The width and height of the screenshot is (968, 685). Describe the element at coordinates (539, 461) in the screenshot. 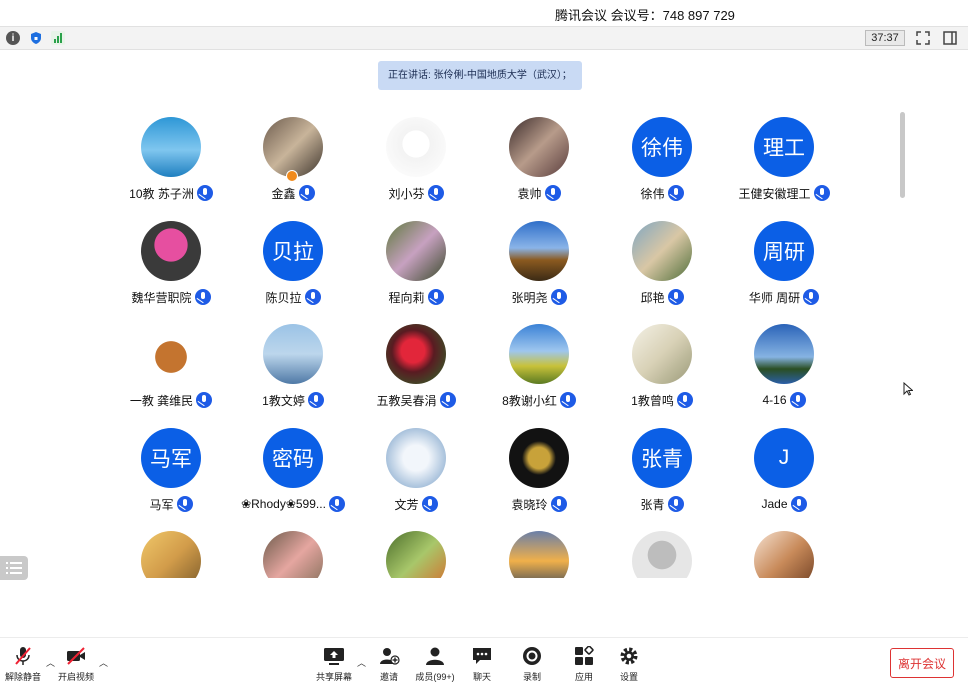

I see `participant-tile: 袁晓玲` at that location.